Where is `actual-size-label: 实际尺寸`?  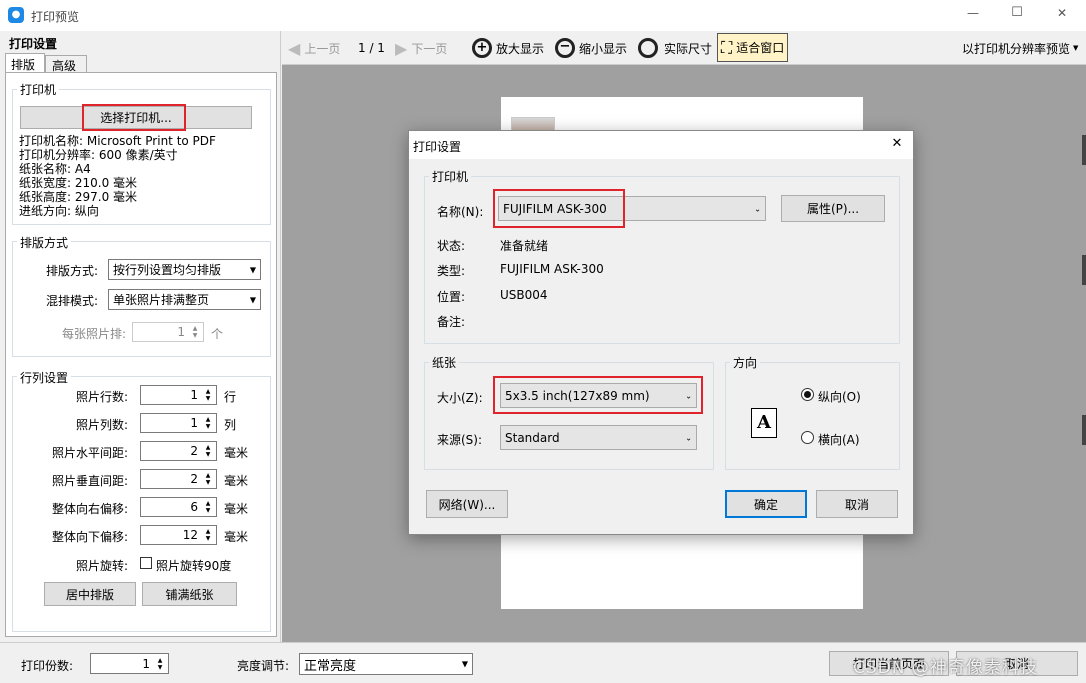
actual-size-label: 实际尺寸 is located at coordinates (688, 48).